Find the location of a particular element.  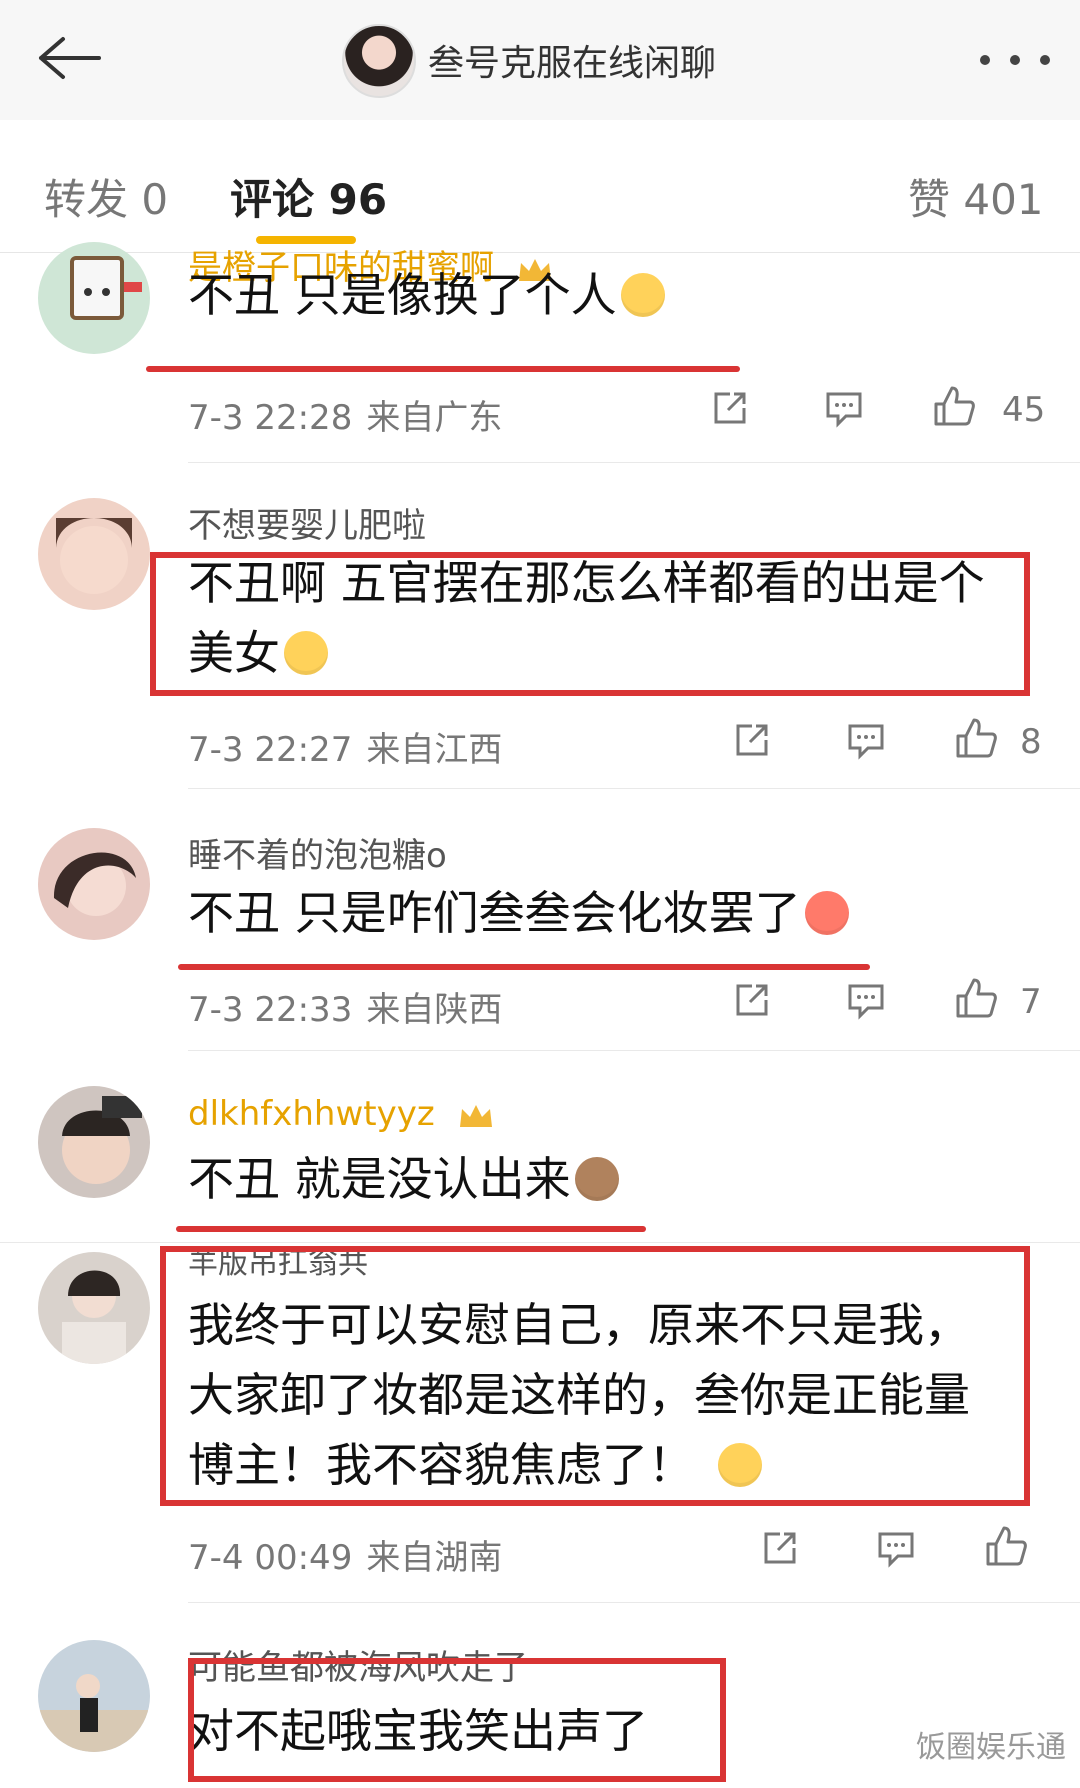

back-arrow-icon is located at coordinates (70, 58).